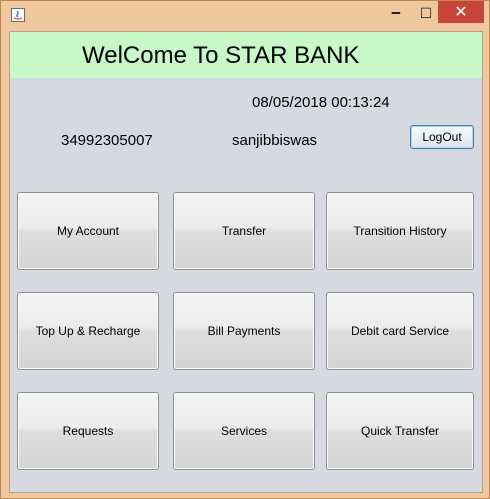 The width and height of the screenshot is (490, 499). I want to click on logout-button: LogOut, so click(442, 137).